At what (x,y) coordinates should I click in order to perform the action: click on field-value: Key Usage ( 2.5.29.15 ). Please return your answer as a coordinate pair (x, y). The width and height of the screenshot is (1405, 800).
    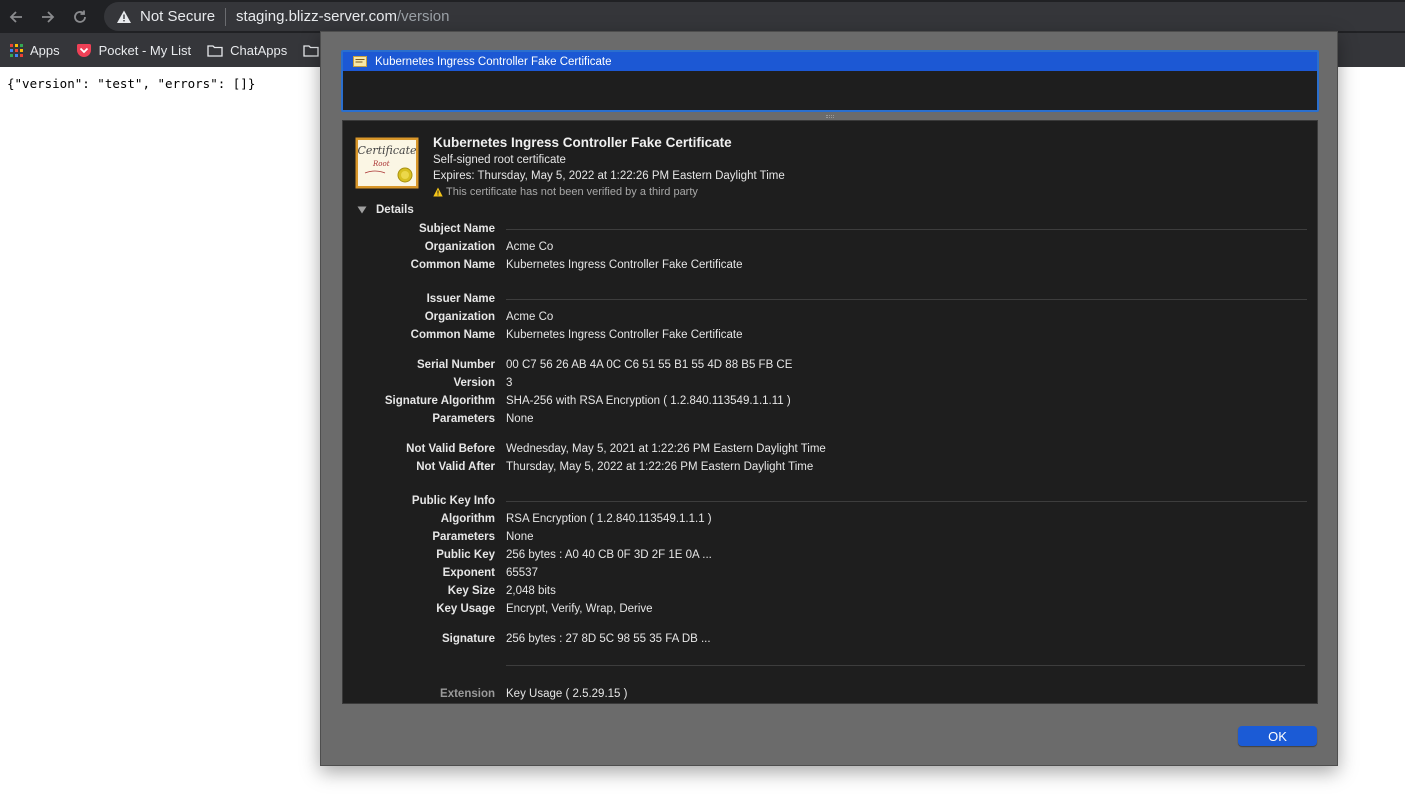
    Looking at the image, I should click on (567, 694).